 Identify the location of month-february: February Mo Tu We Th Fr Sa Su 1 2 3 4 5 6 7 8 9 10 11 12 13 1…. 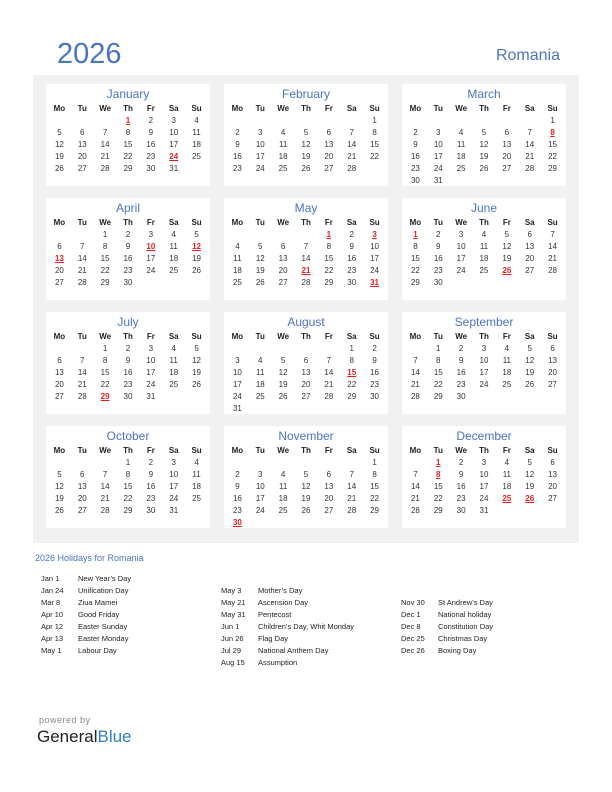
(306, 135).